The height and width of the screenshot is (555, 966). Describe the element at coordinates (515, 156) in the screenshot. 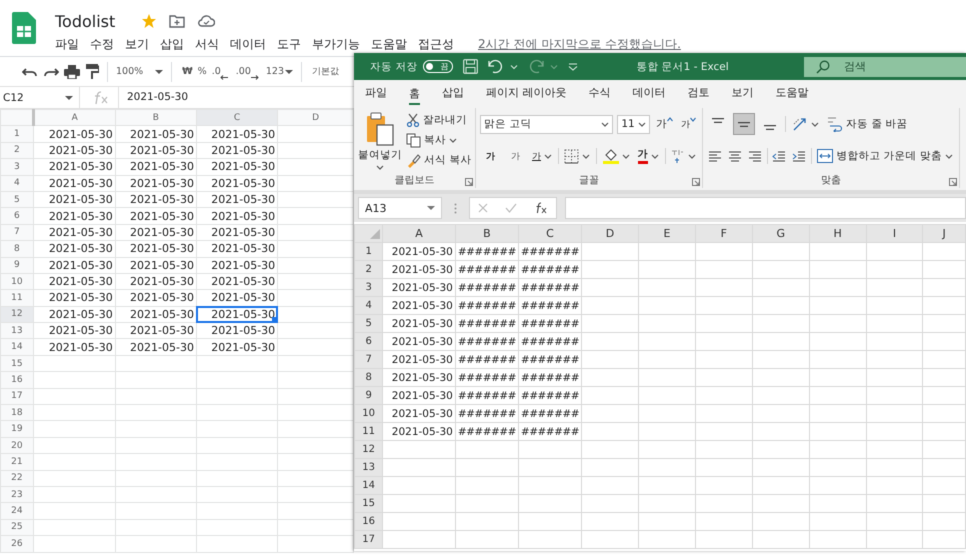

I see `italic-button: 가` at that location.